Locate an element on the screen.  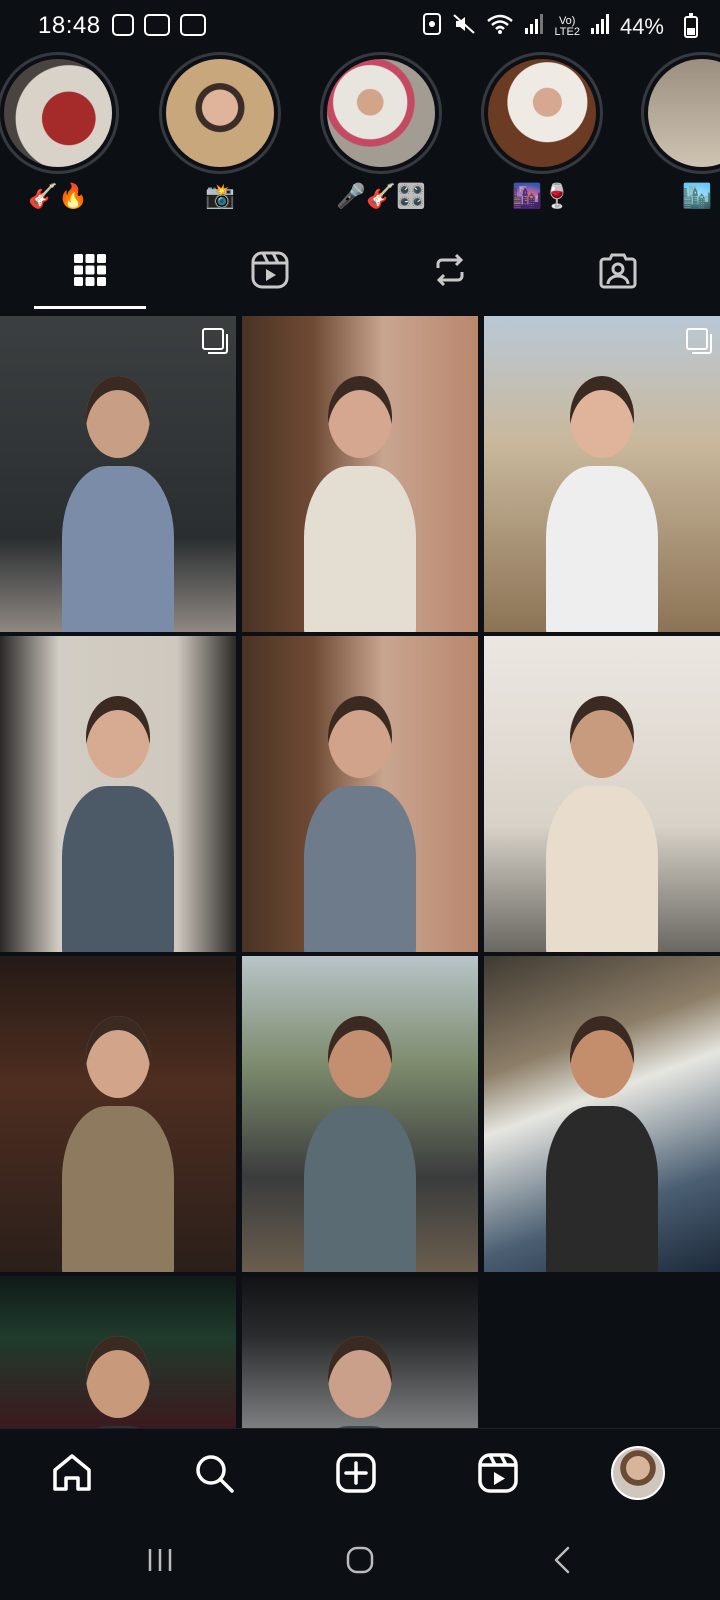
status-bar: 18:48 Vo) LTE2 44% is located at coordinates (360, 26).